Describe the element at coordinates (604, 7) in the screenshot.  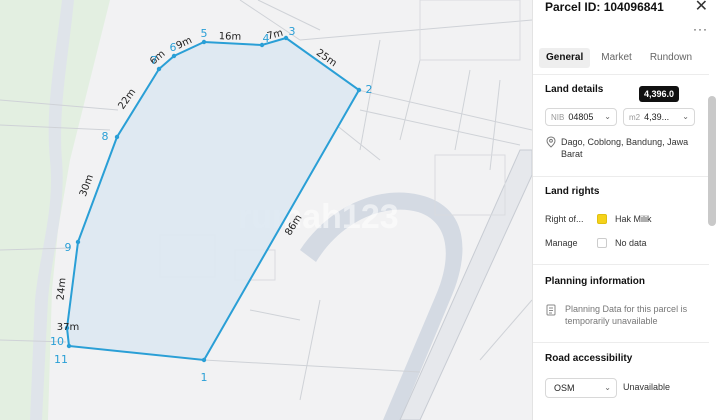
I see `parcel-id-title: Parcel ID: 104096841` at that location.